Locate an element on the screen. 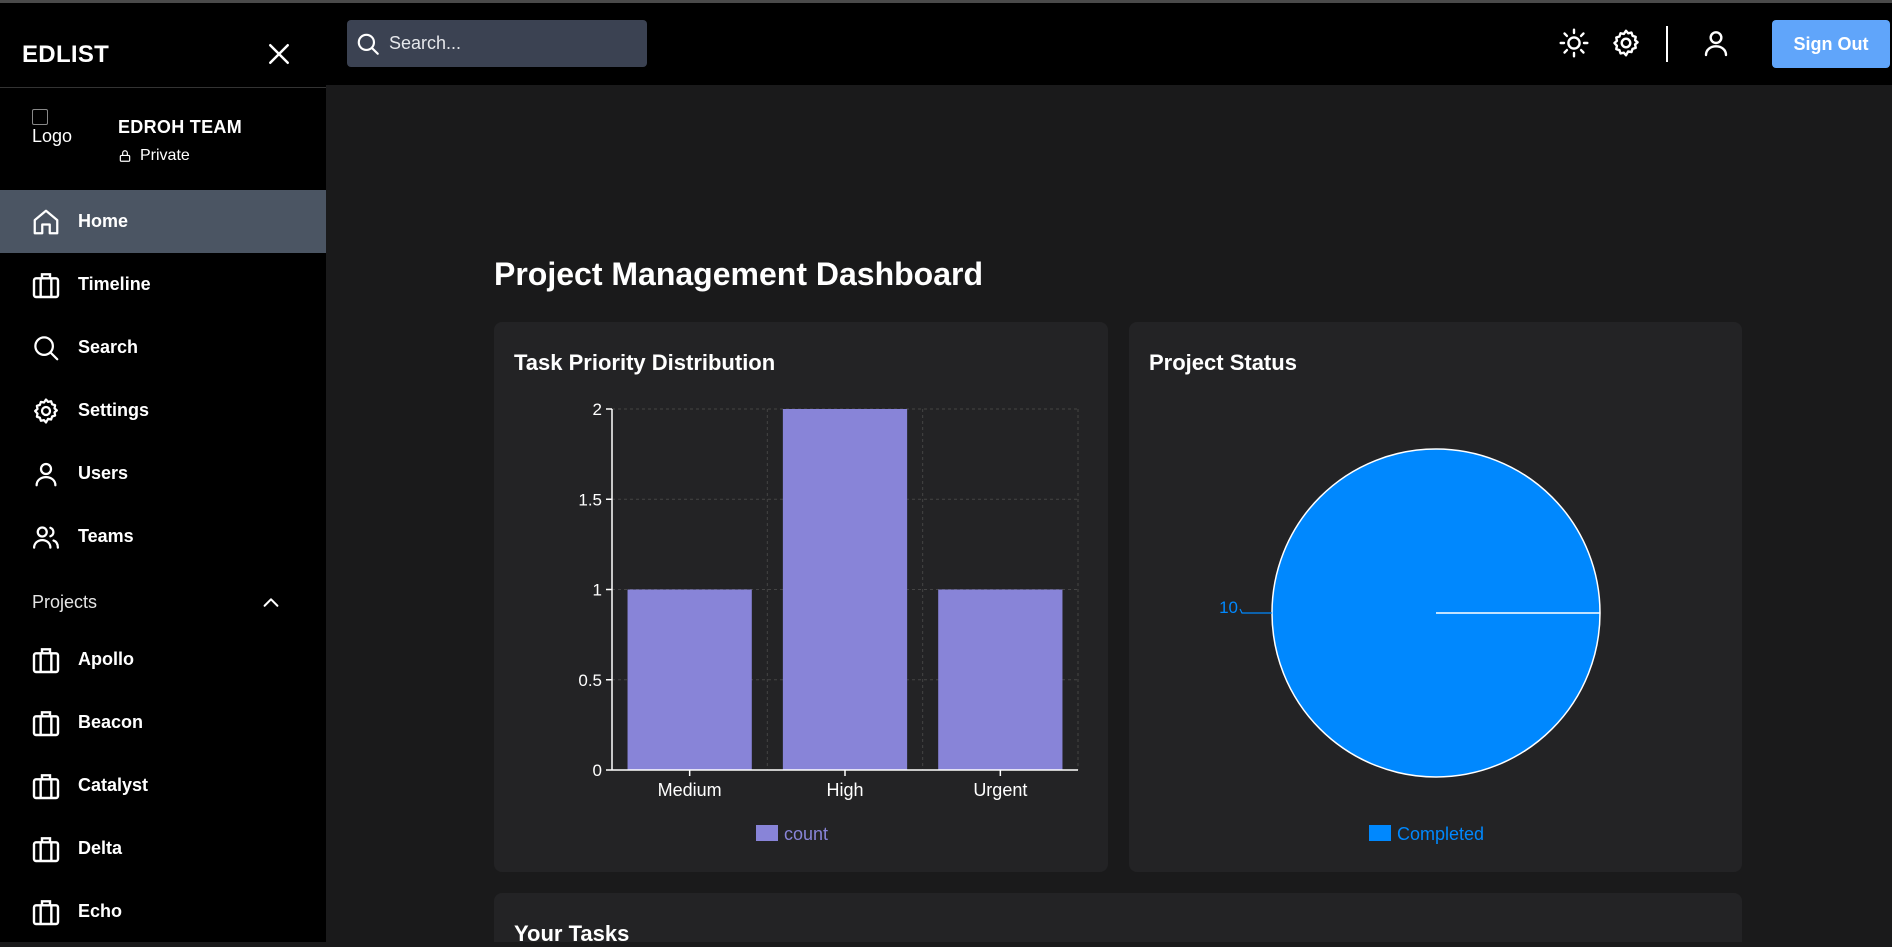 This screenshot has width=1892, height=947. sidebar-item-label: Users is located at coordinates (103, 473).